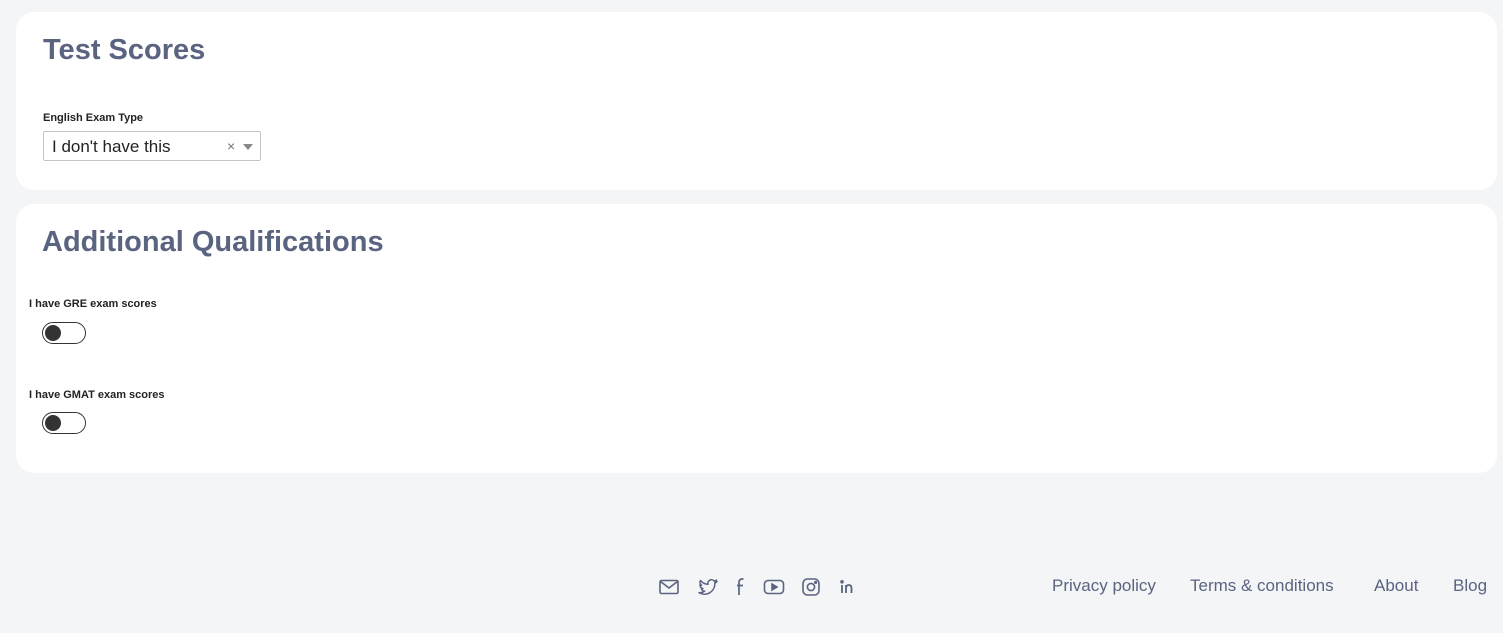 This screenshot has height=633, width=1503. Describe the element at coordinates (93, 118) in the screenshot. I see `english-exam-type-label: English Exam Type` at that location.